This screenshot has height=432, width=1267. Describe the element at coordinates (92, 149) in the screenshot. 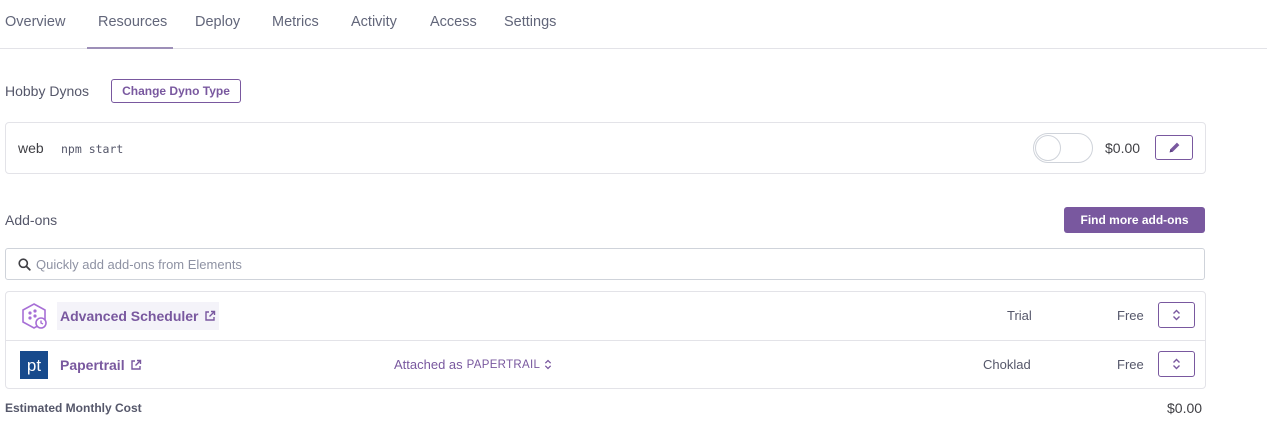

I see `dyno-command: npm start` at that location.